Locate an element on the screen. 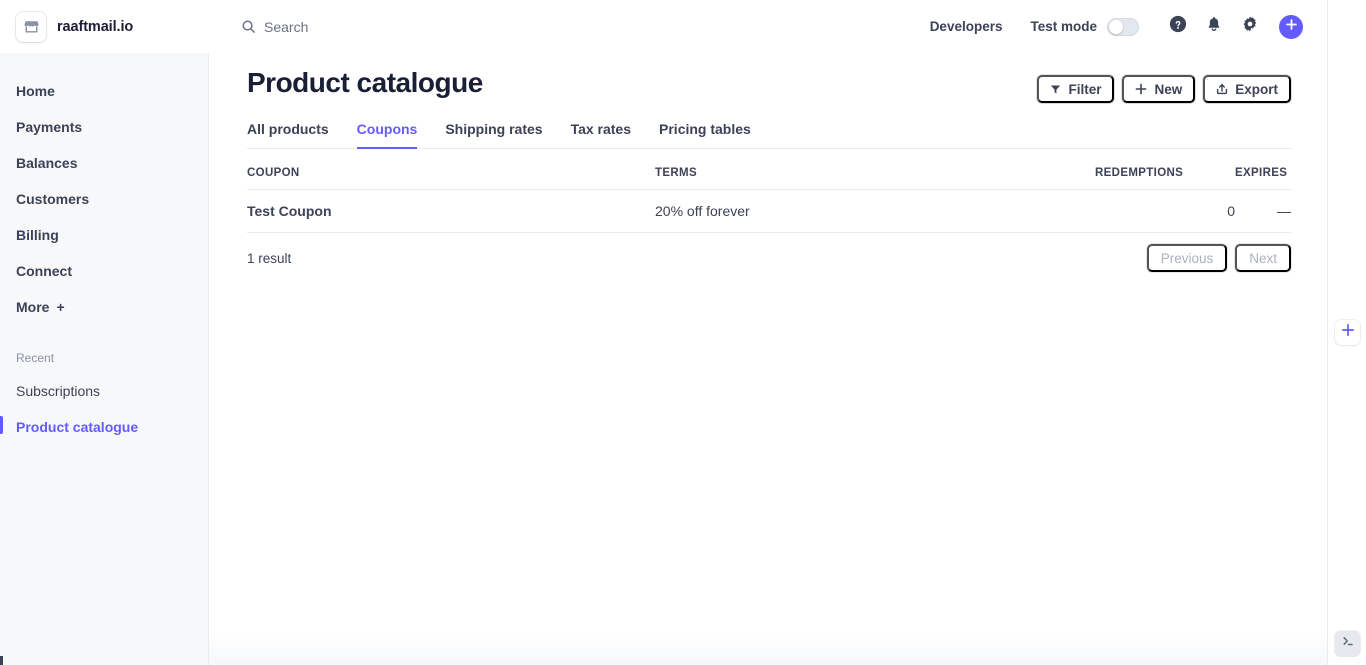 This screenshot has height=665, width=1366. table-footer: 1 result Previous Next is located at coordinates (769, 252).